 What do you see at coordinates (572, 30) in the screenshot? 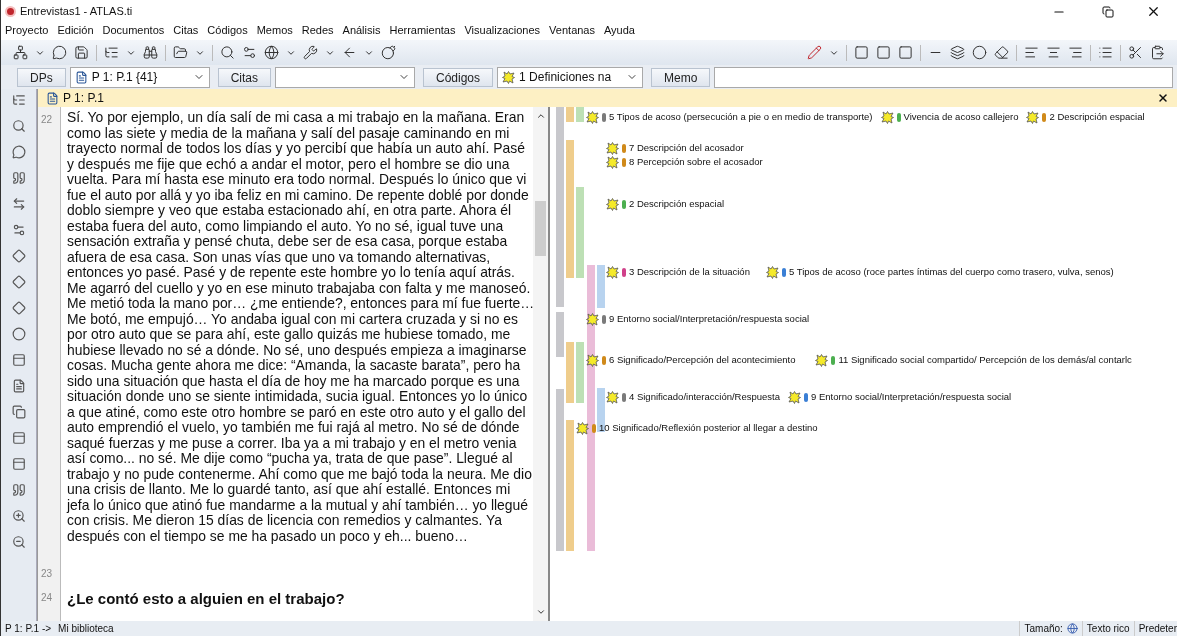
I see `menu-item: Ventanas` at bounding box center [572, 30].